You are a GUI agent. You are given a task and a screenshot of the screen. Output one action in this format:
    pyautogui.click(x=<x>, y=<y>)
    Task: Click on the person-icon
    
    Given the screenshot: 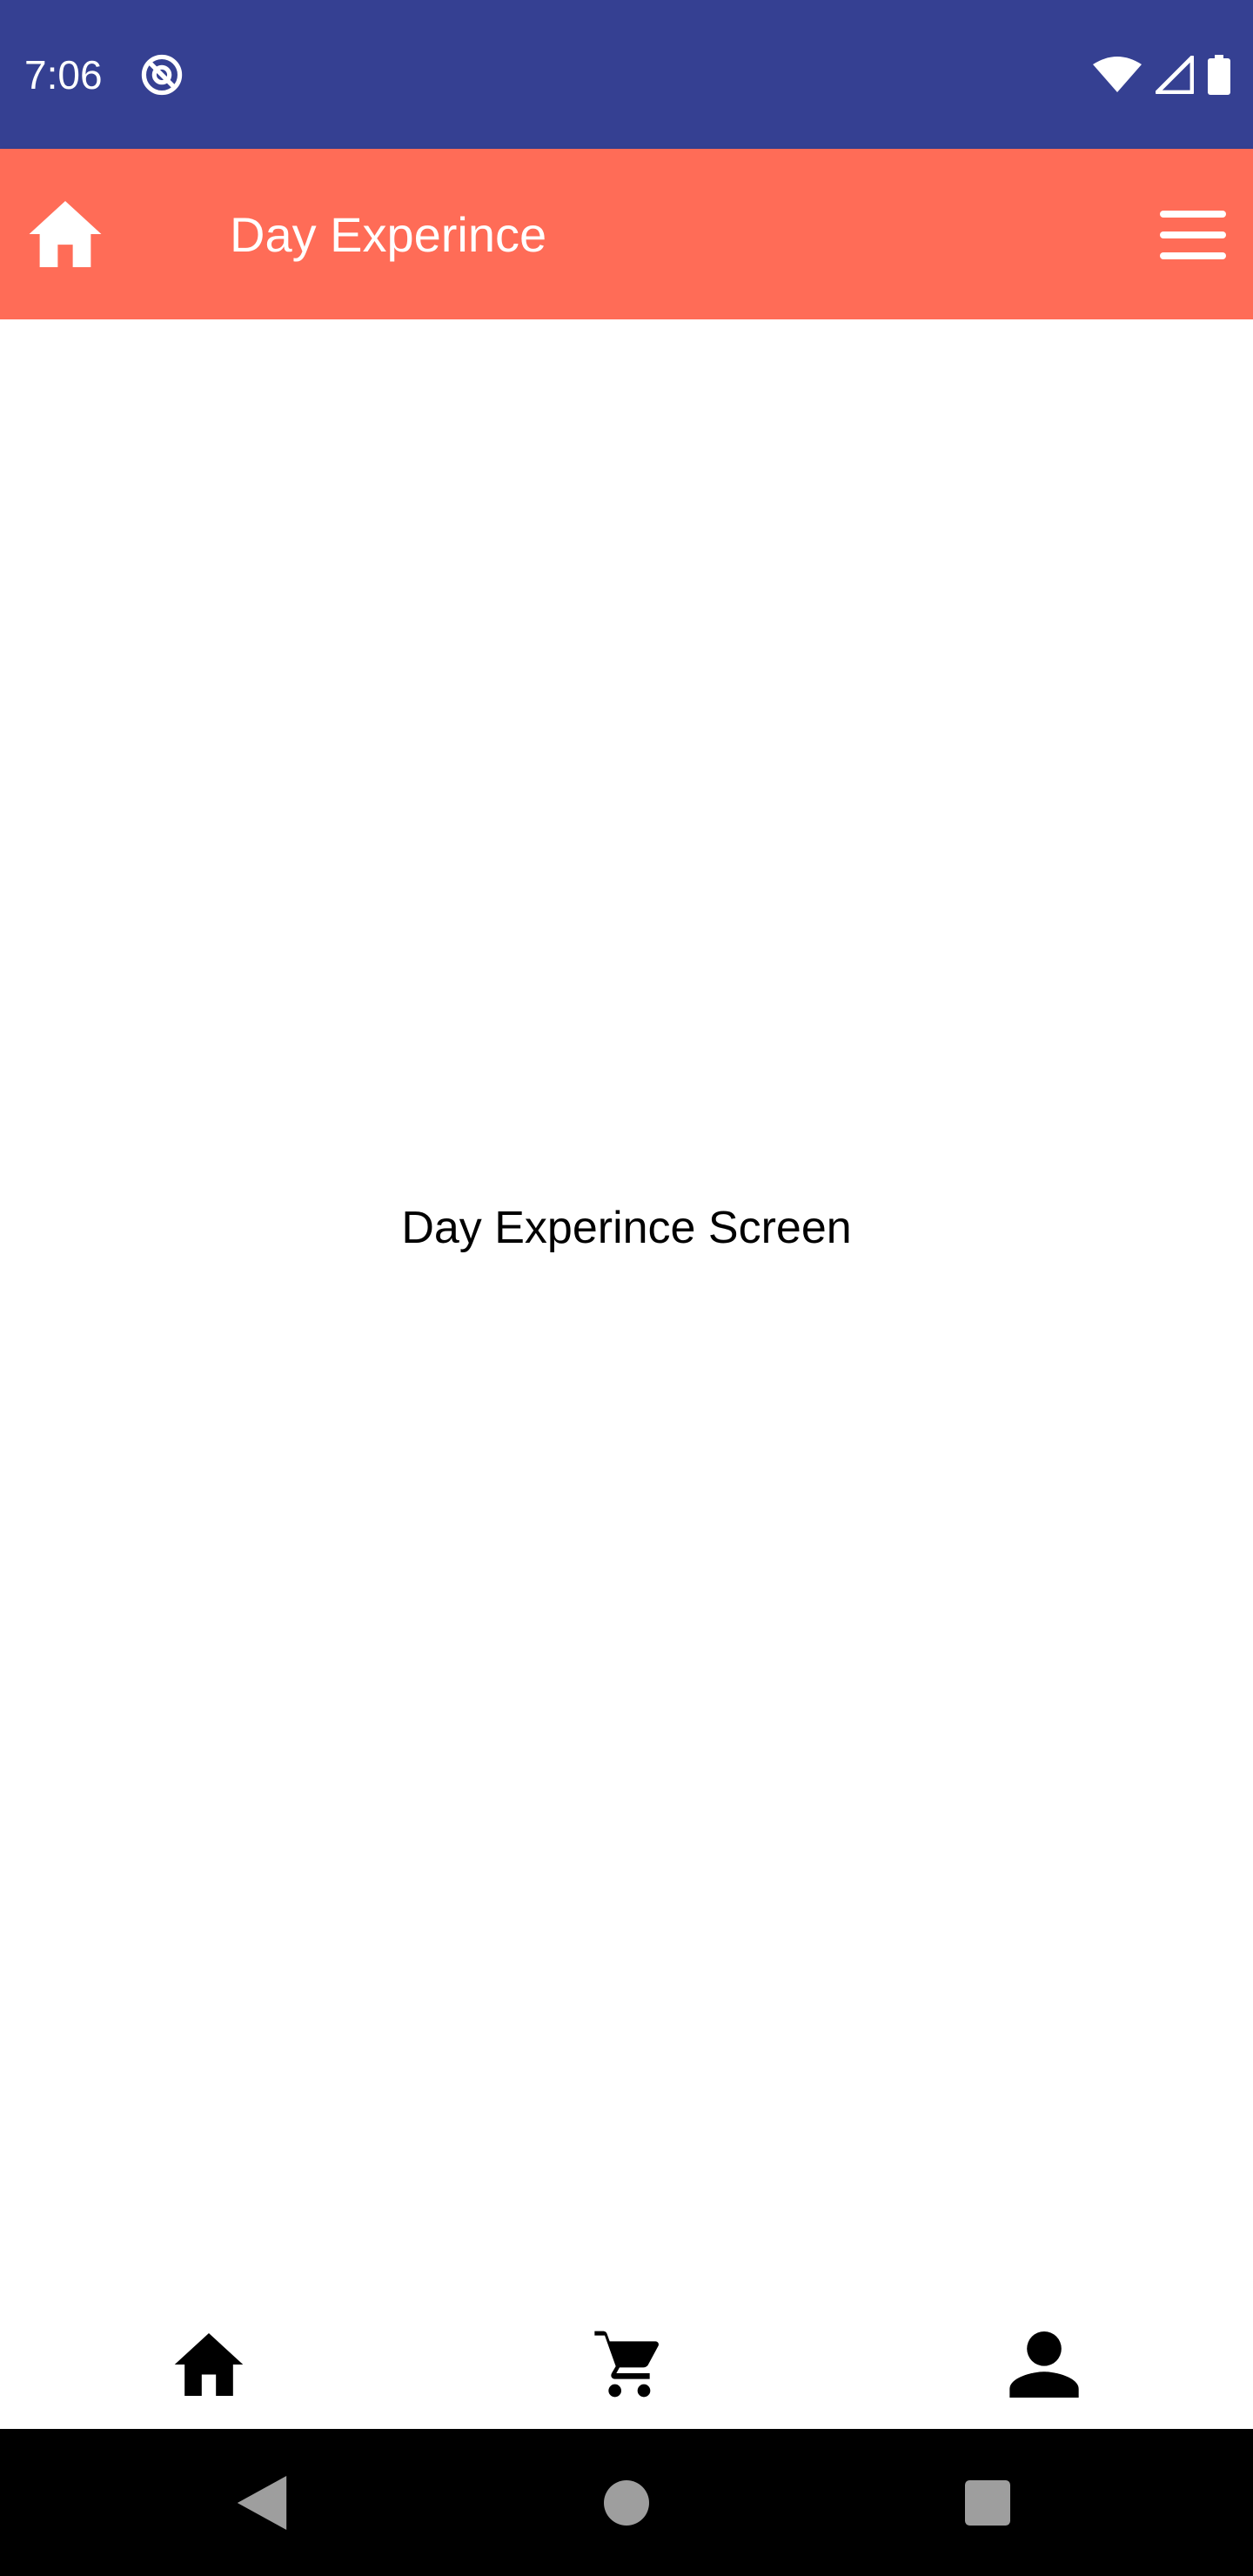 What is the action you would take?
    pyautogui.click(x=1044, y=2364)
    